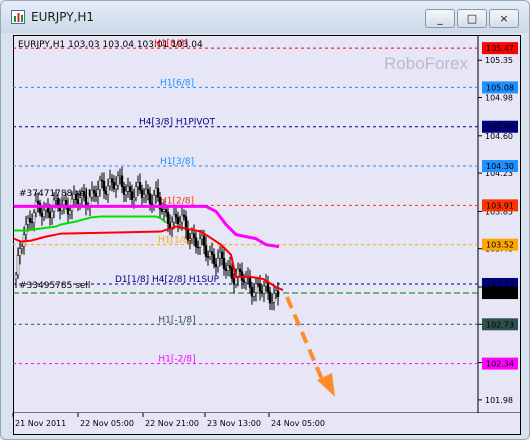  What do you see at coordinates (500, 293) in the screenshot?
I see `current-price-tag-label: 103.04` at bounding box center [500, 293].